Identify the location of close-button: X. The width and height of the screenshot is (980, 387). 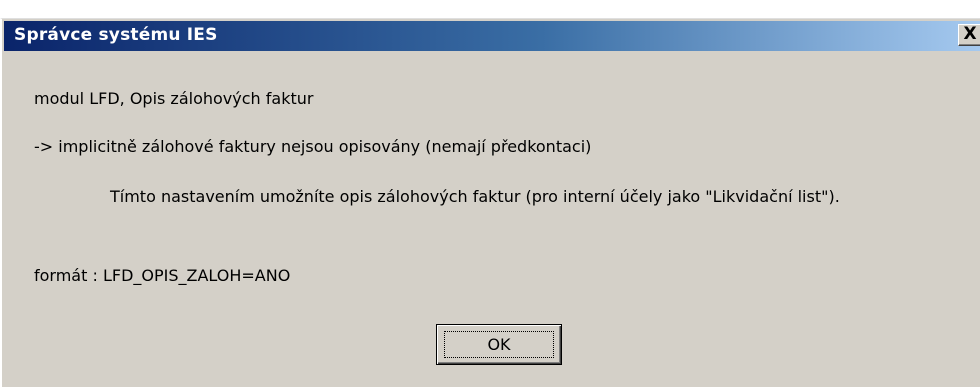
(969, 35).